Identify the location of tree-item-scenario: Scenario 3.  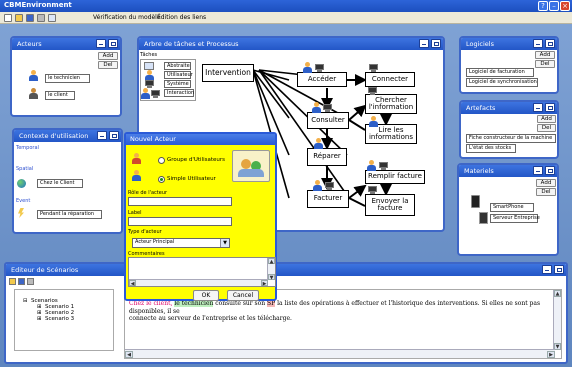
(59, 319).